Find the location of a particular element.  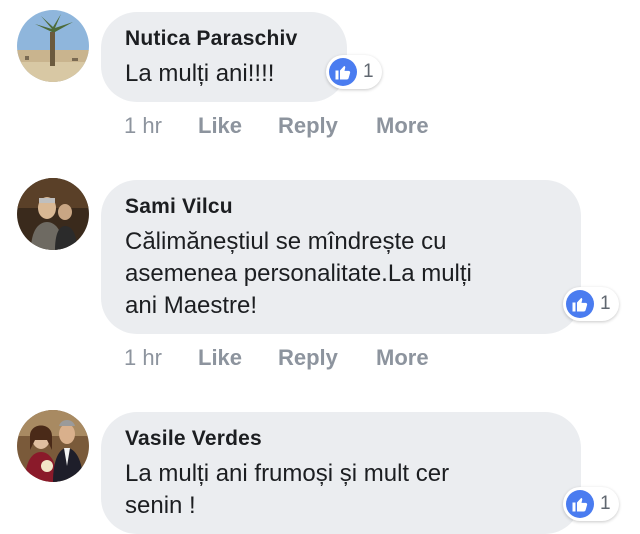

comment-text-line: La mulți ani frumoși și mult cer is located at coordinates (287, 473).